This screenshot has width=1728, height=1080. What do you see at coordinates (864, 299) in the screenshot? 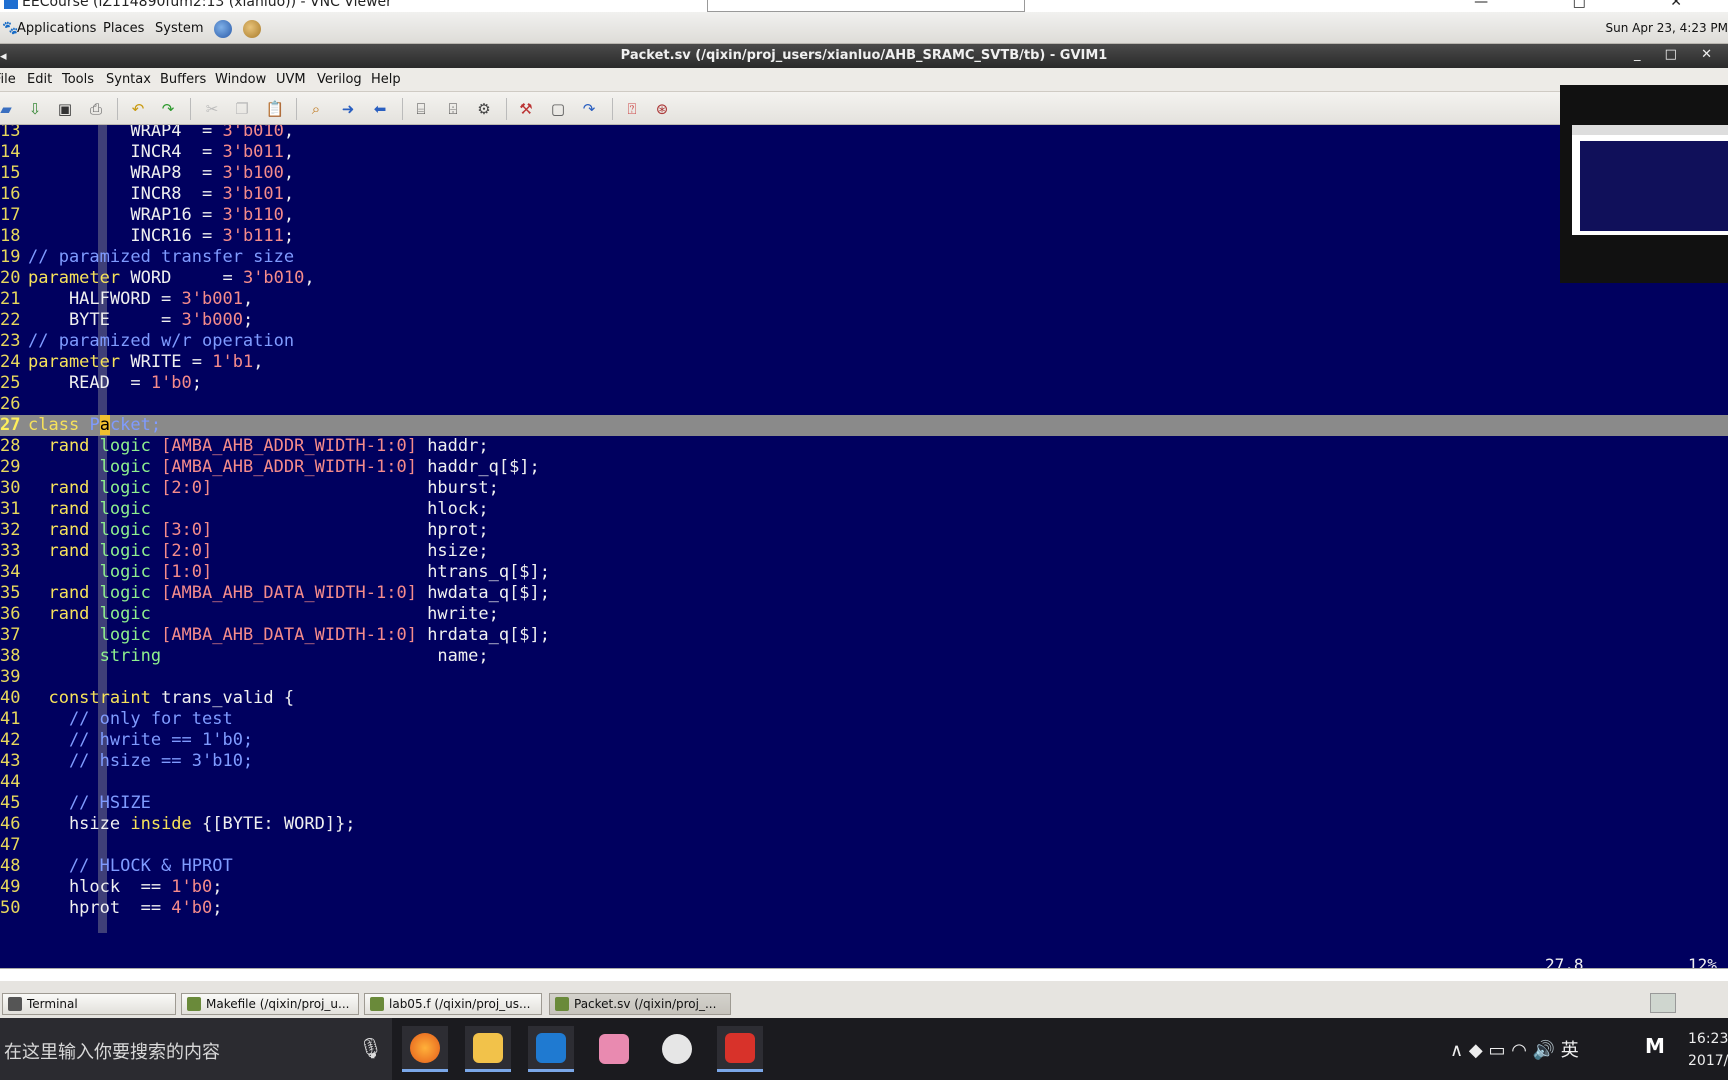
I see `code-line: 21 HALFWORD = 3'b001,` at bounding box center [864, 299].